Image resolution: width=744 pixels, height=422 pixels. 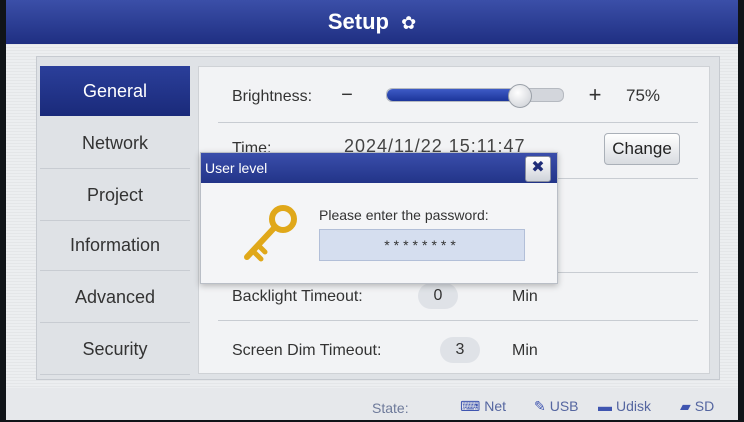 I want to click on page-title: Setup, so click(x=358, y=21).